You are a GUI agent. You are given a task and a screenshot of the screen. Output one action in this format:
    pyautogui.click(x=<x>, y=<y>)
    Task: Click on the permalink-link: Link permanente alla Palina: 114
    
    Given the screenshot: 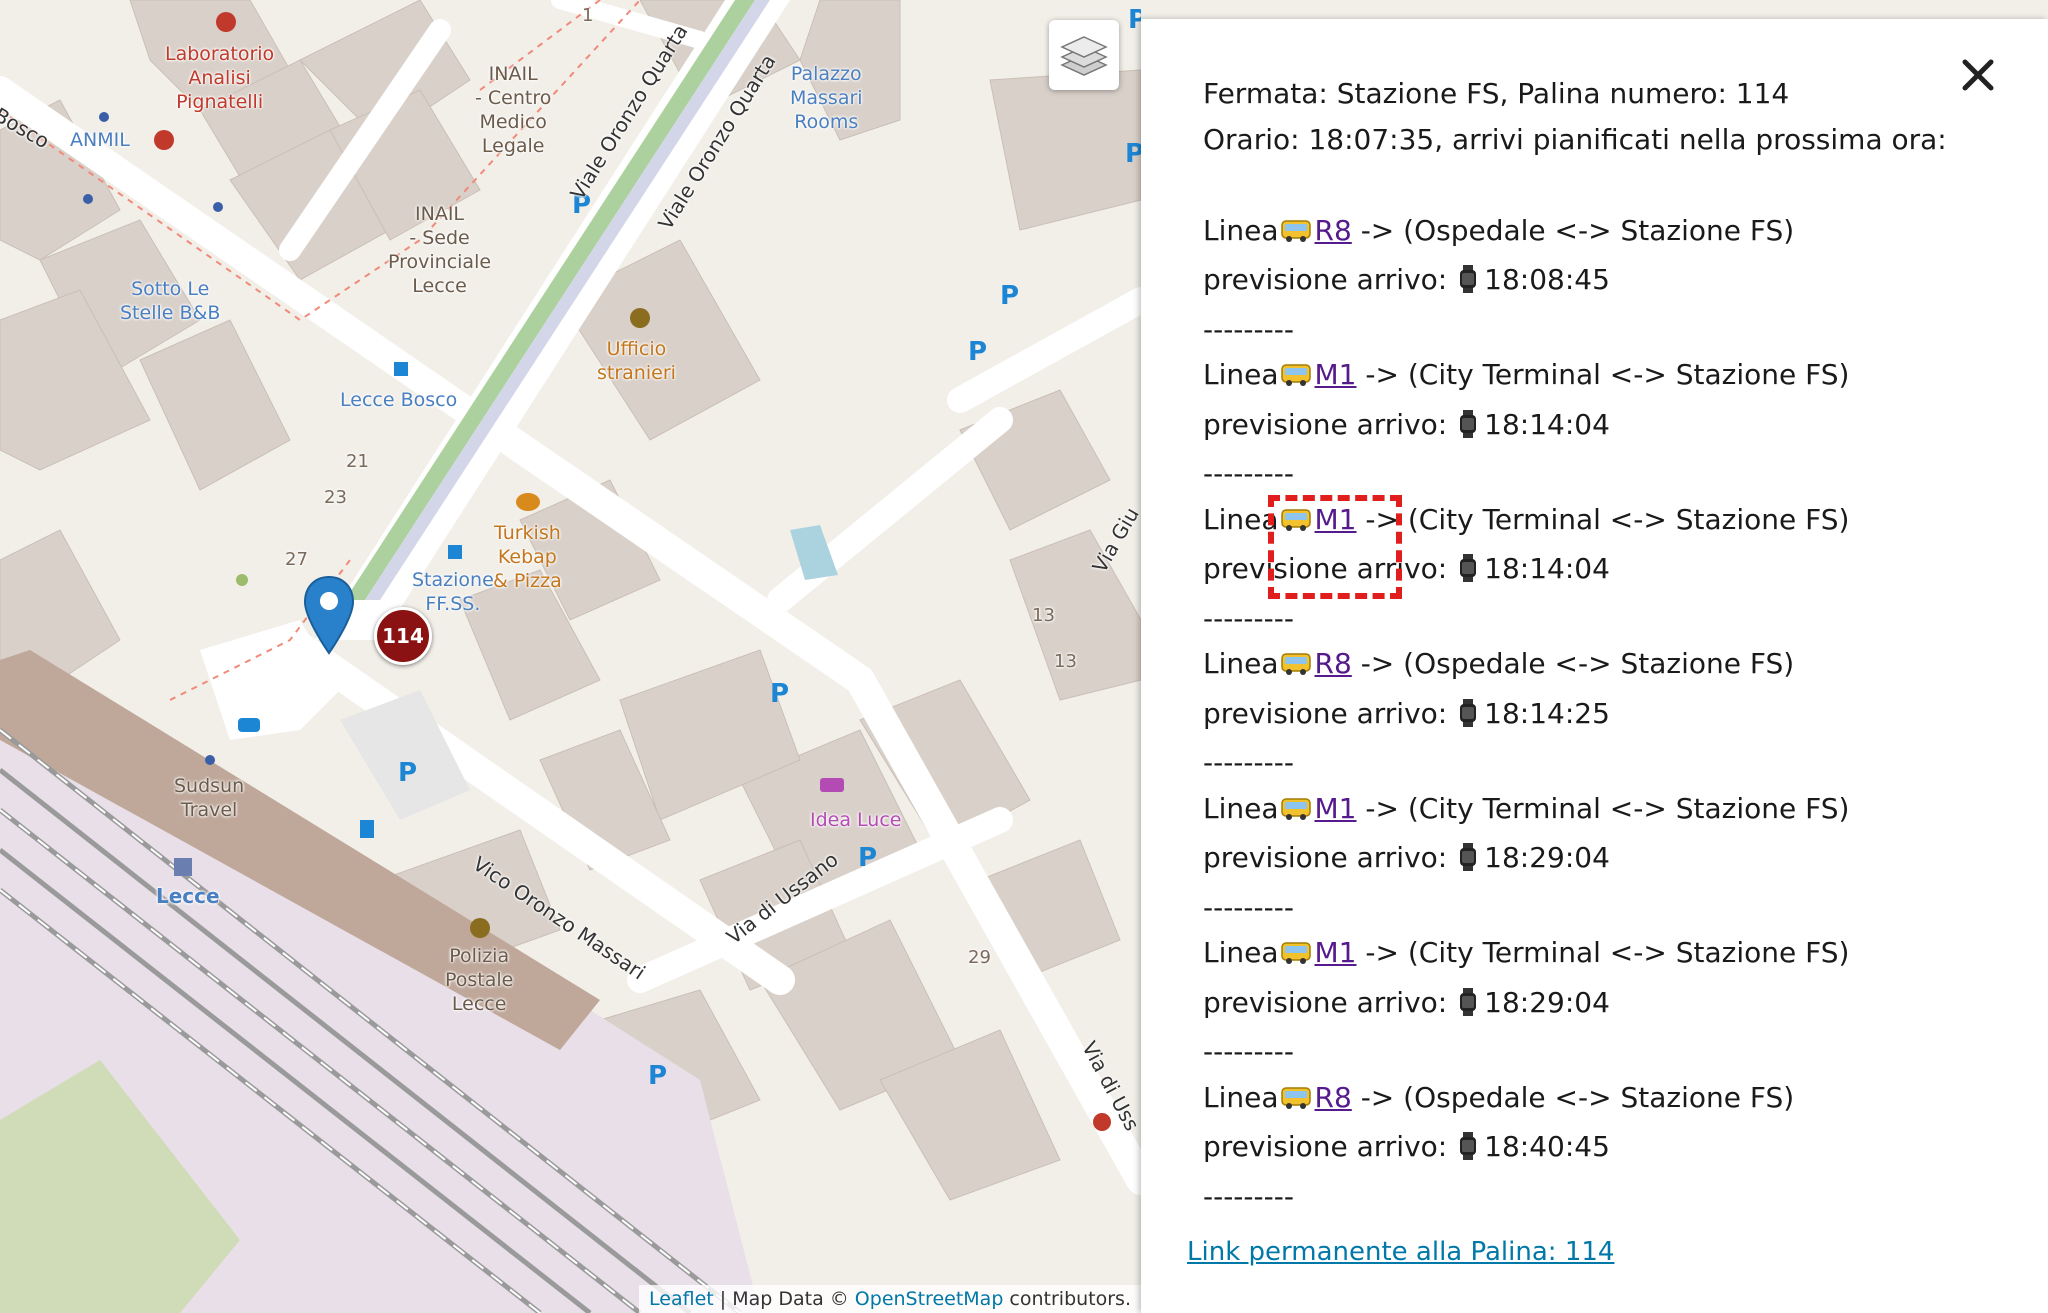 What is the action you would take?
    pyautogui.click(x=1400, y=1252)
    